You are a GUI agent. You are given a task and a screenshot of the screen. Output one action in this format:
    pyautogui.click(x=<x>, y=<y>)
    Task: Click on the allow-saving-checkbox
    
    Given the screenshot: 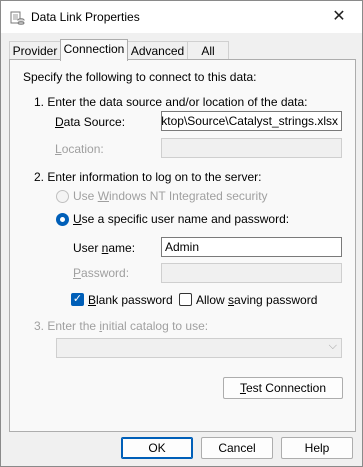 What is the action you would take?
    pyautogui.click(x=185, y=299)
    